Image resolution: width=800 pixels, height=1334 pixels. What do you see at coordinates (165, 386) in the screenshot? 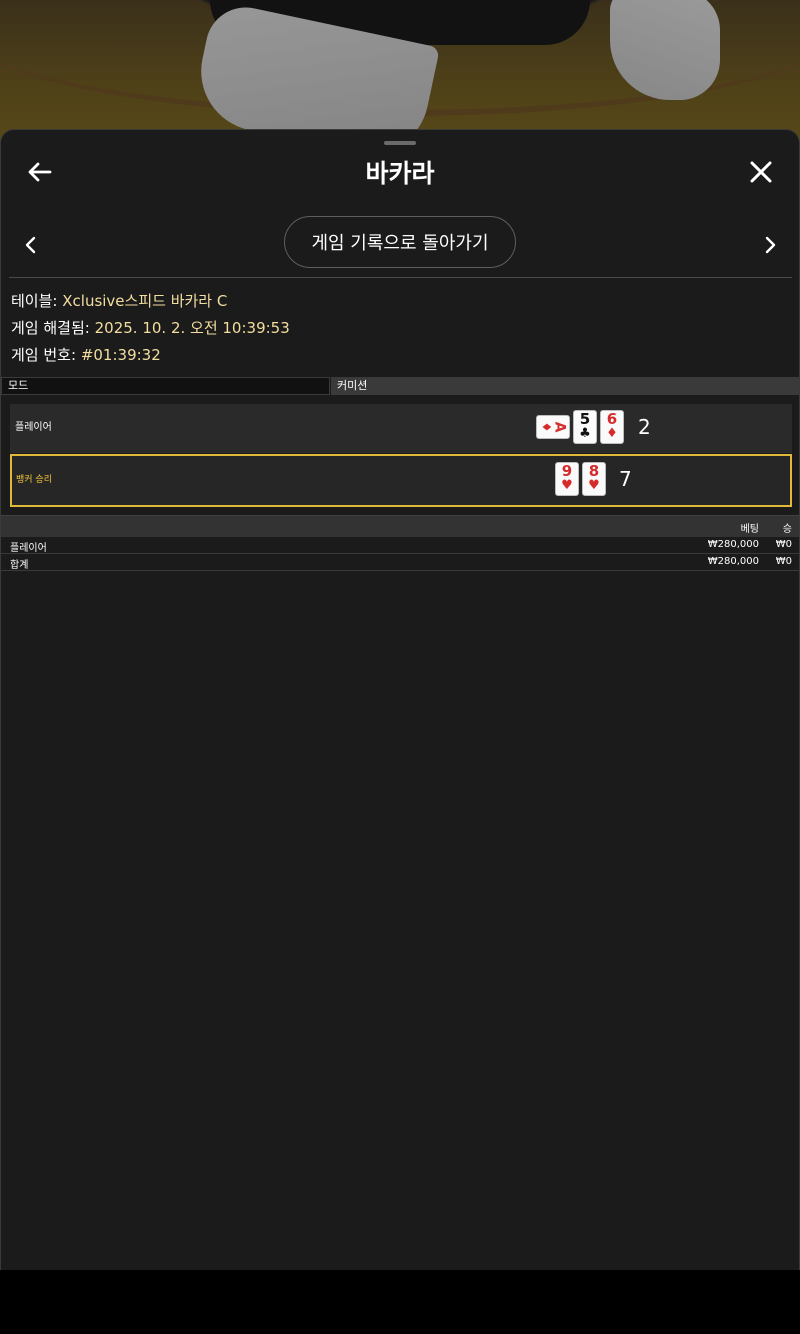
I see `mode-label: 모드` at bounding box center [165, 386].